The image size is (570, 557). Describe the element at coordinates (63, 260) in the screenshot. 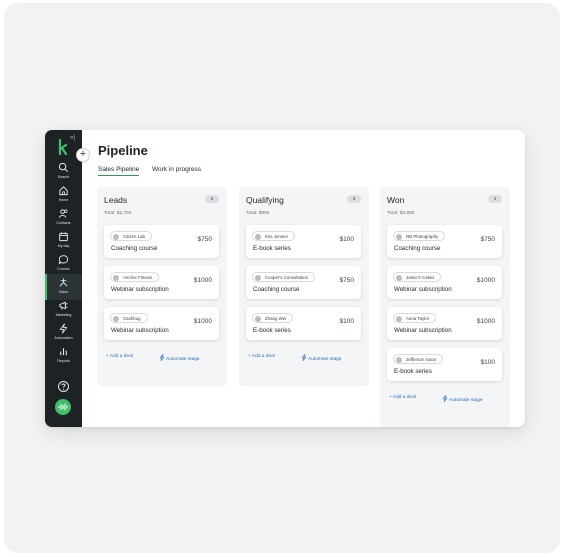

I see `chat-icon` at that location.